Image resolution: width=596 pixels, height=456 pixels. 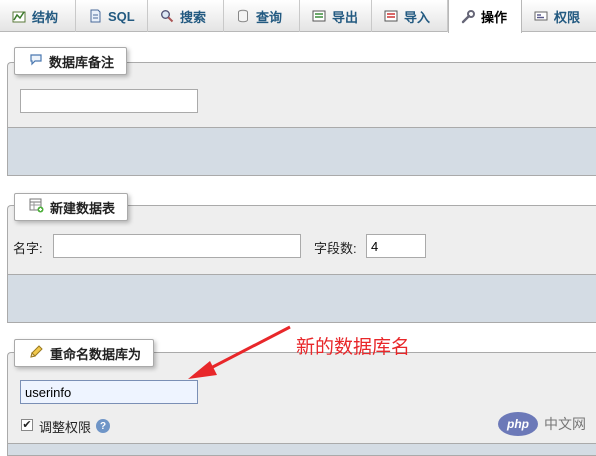 What do you see at coordinates (518, 424) in the screenshot?
I see `php-logo: php` at bounding box center [518, 424].